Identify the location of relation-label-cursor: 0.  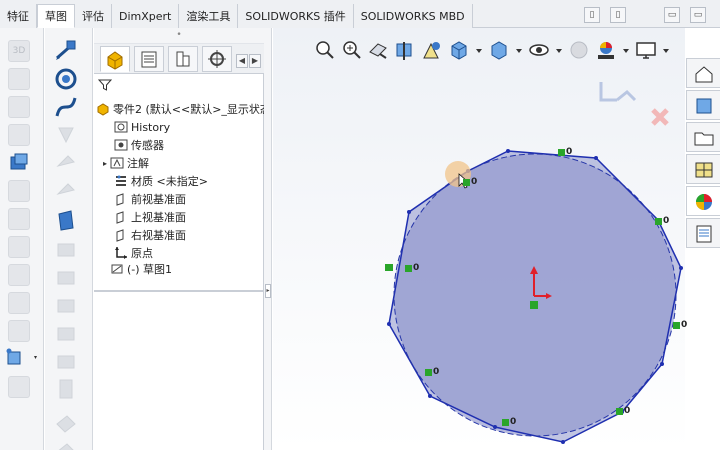
(470, 182).